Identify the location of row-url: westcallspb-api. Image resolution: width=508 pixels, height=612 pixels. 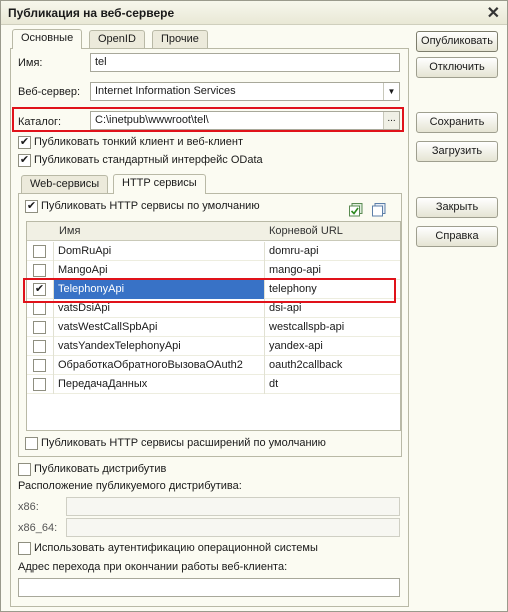
(332, 327).